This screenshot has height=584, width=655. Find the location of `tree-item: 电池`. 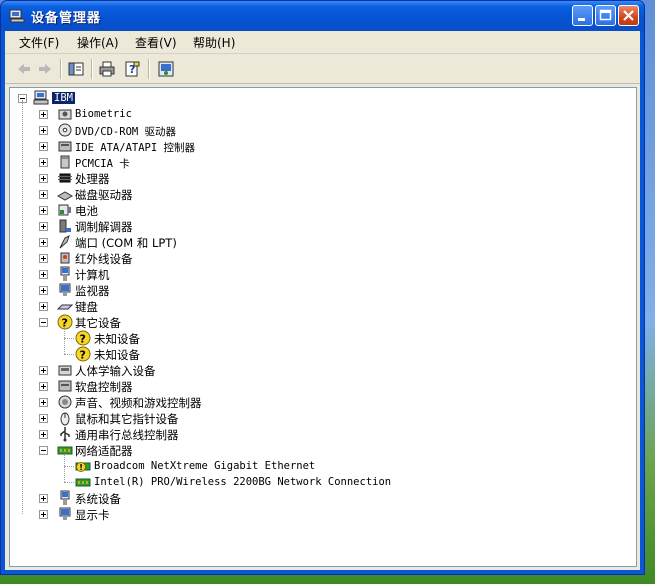

tree-item: 电池 is located at coordinates (310, 210).